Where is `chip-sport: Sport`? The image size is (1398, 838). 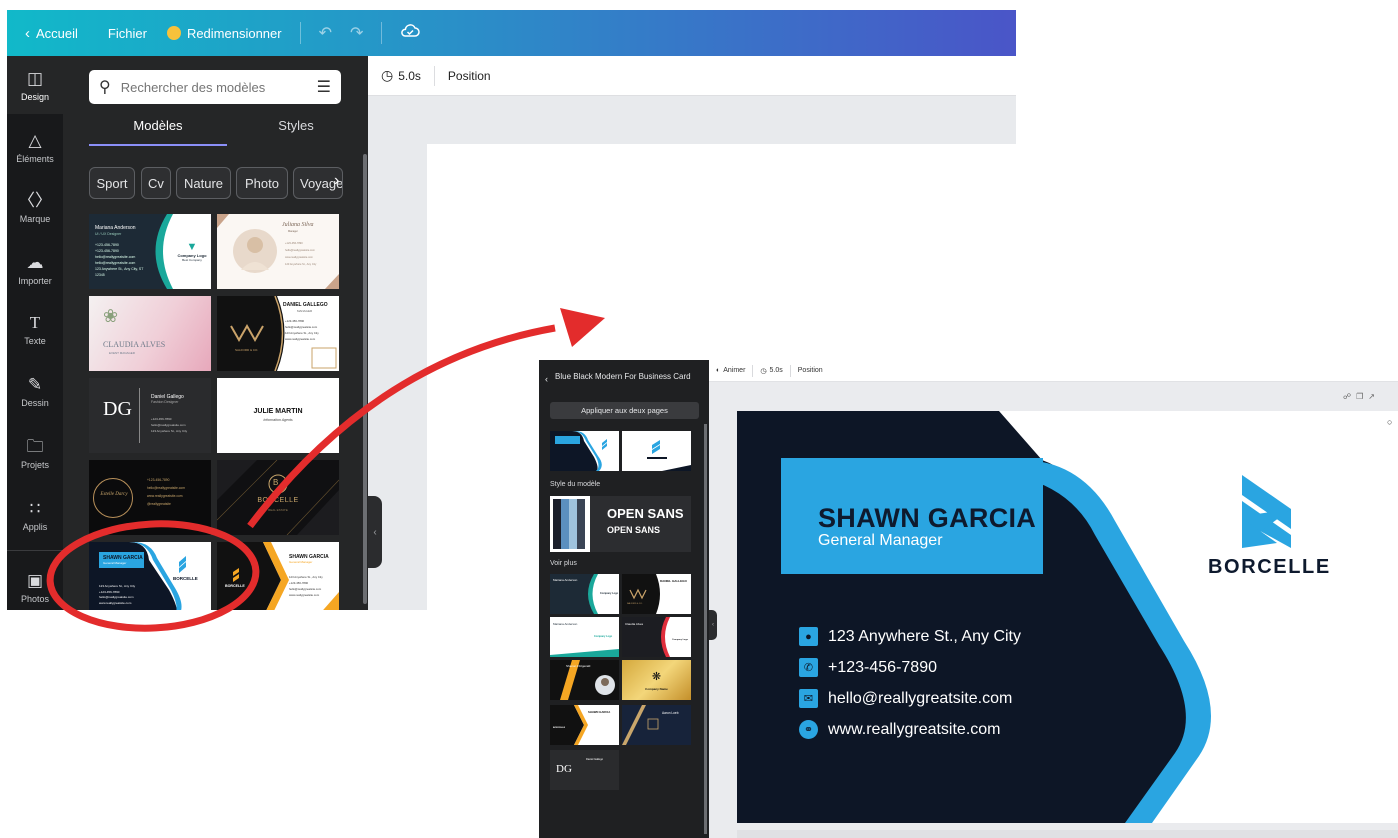 chip-sport: Sport is located at coordinates (112, 183).